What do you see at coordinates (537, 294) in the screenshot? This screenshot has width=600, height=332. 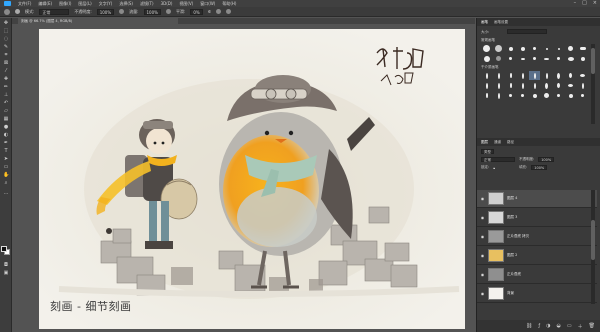 I see `layer-row: ◉ 背景` at bounding box center [537, 294].